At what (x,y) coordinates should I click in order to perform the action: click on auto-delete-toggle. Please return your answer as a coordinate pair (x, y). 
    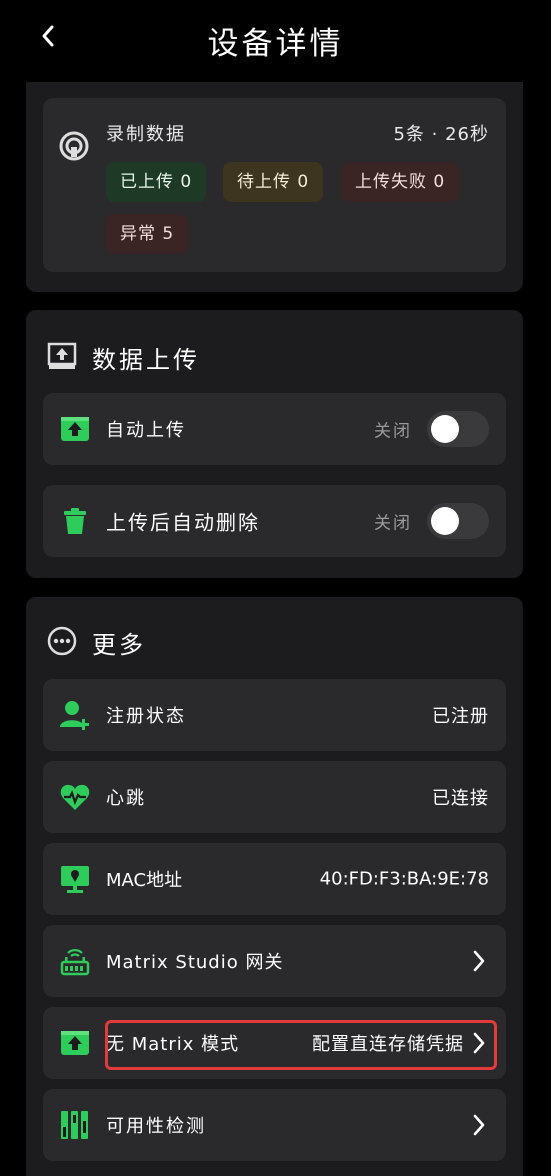
    Looking at the image, I should click on (458, 521).